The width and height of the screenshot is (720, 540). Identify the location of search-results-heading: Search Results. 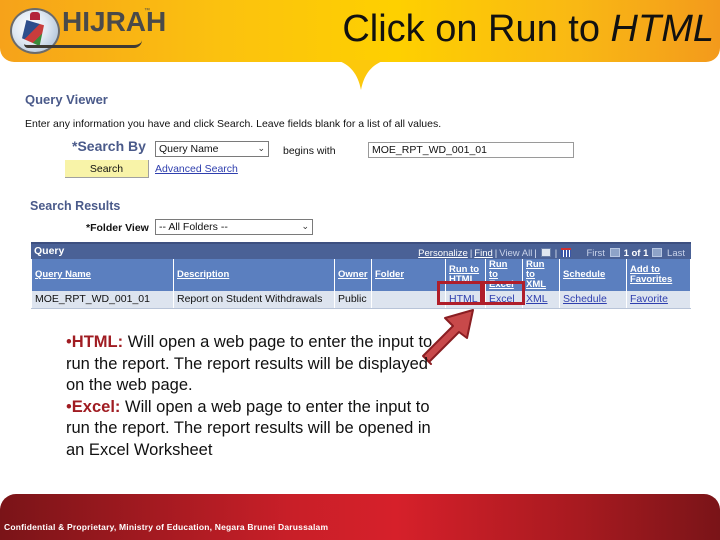
(75, 206).